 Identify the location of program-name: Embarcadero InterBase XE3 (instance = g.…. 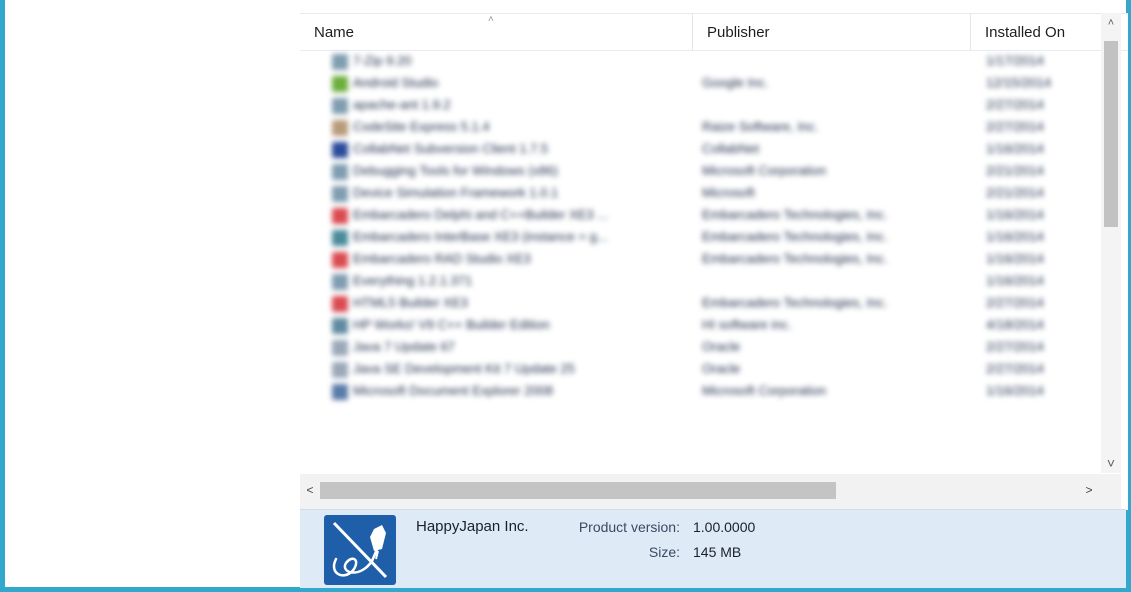
(480, 236).